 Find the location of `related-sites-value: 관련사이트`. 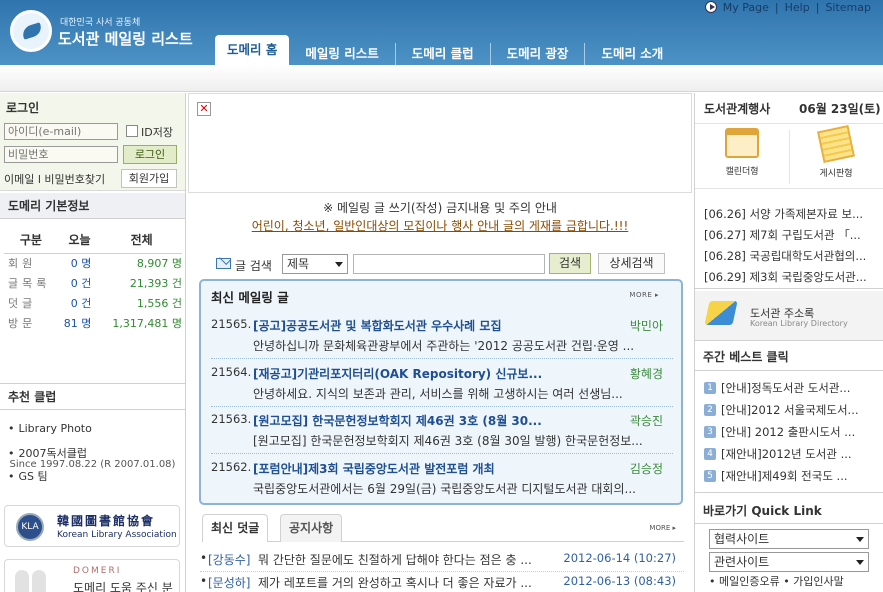

related-sites-value: 관련사이트 is located at coordinates (742, 562).